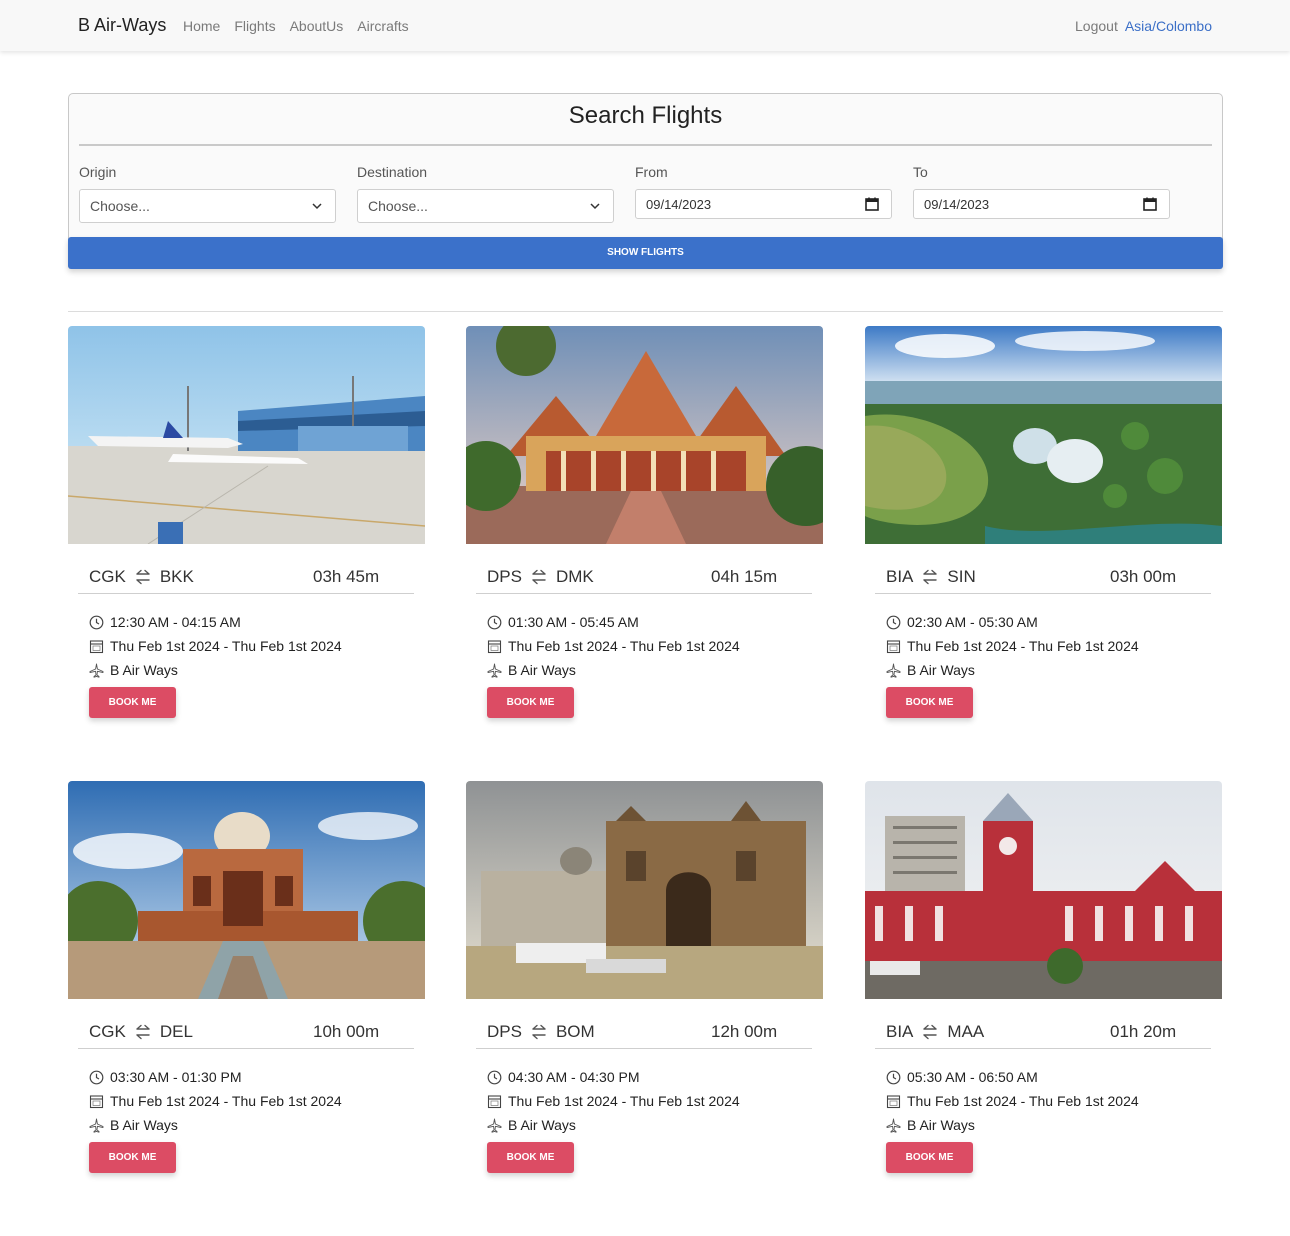 This screenshot has width=1290, height=1236. I want to click on flight-time-row: 01:30 AM - 05:45 AM, so click(563, 622).